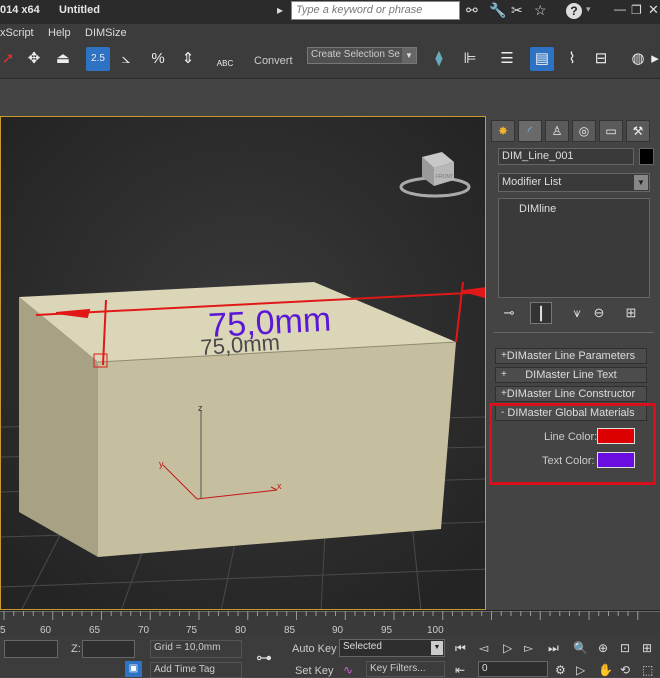  I want to click on dimension-text: 75,0mm, so click(269, 323).